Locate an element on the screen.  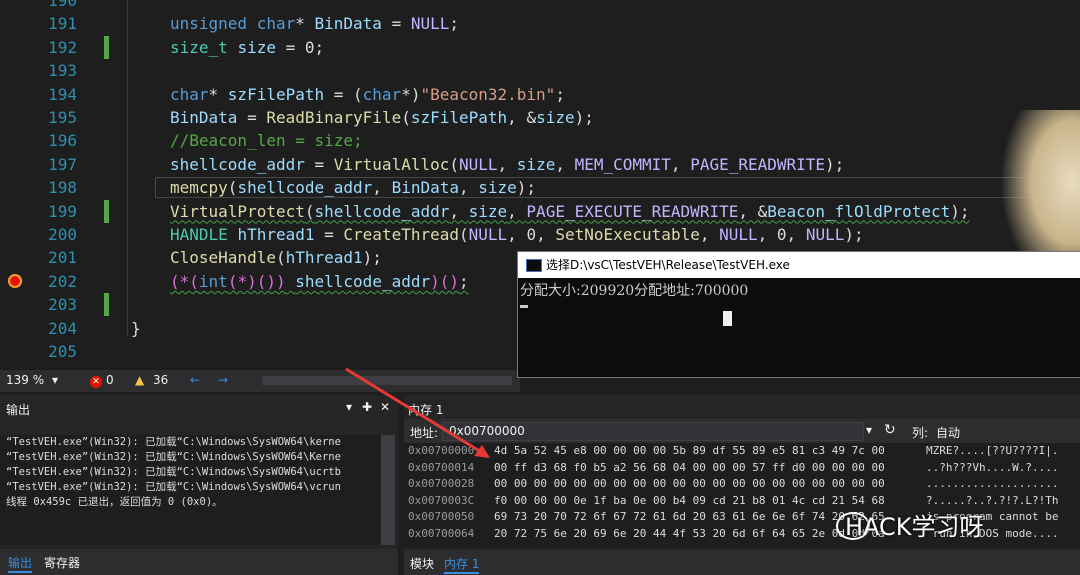
code-line: 190 is located at coordinates (540, 6).